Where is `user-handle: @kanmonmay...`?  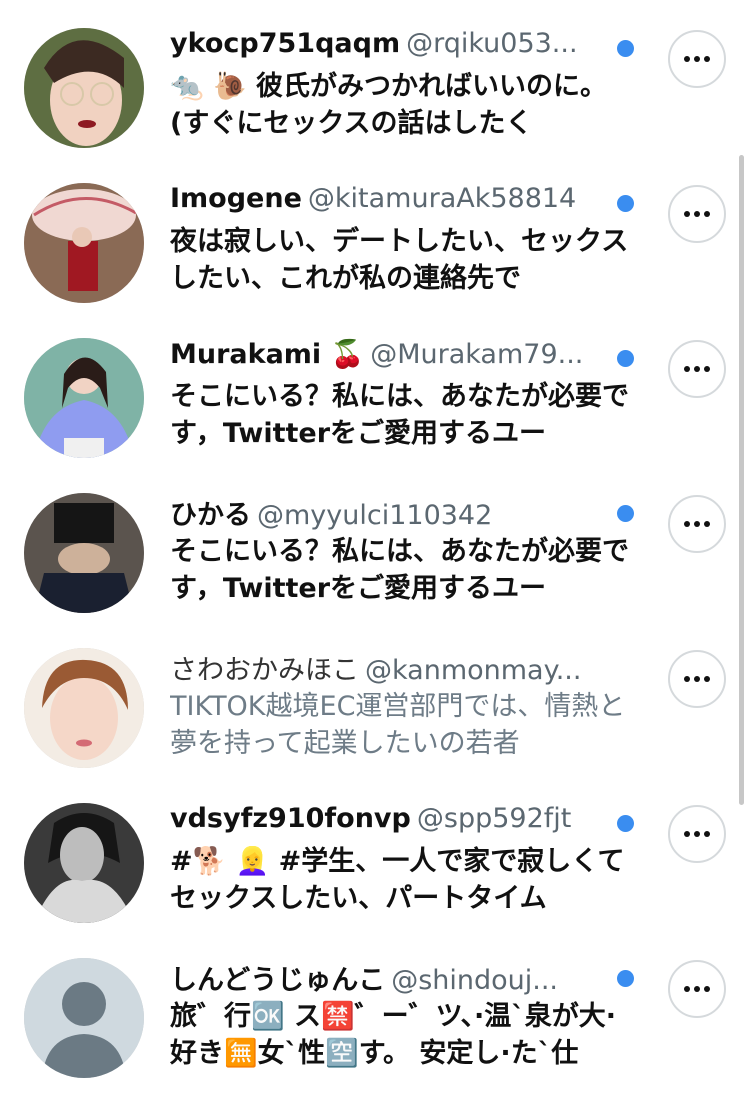 user-handle: @kanmonmay... is located at coordinates (473, 670).